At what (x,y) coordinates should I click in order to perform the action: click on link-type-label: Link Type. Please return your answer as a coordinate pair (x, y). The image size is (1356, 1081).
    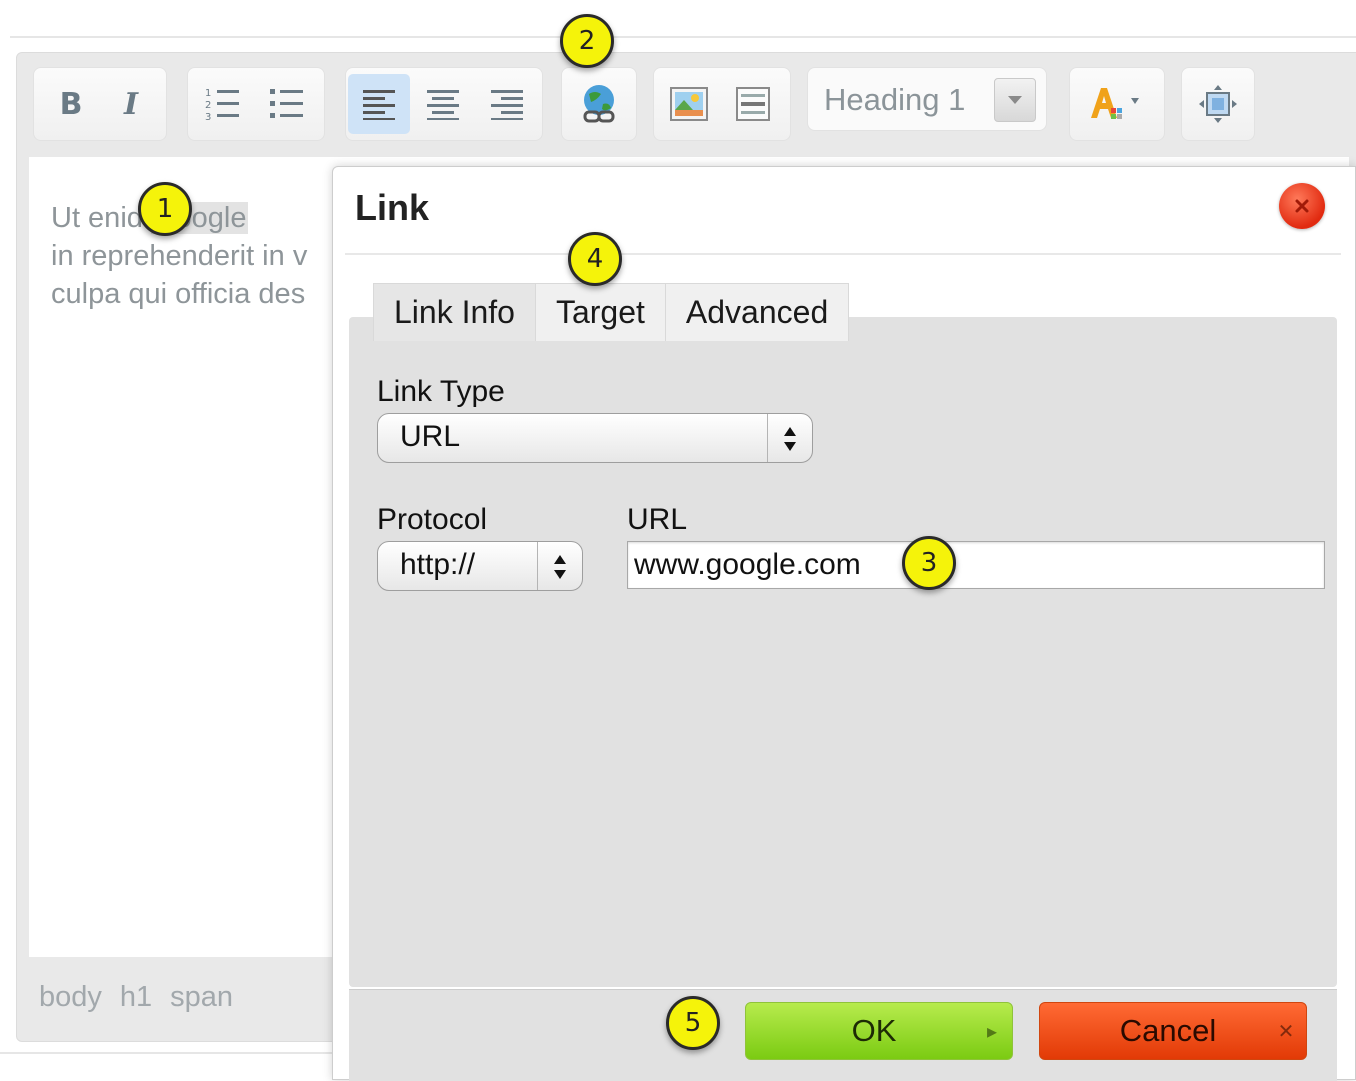
    Looking at the image, I should click on (441, 391).